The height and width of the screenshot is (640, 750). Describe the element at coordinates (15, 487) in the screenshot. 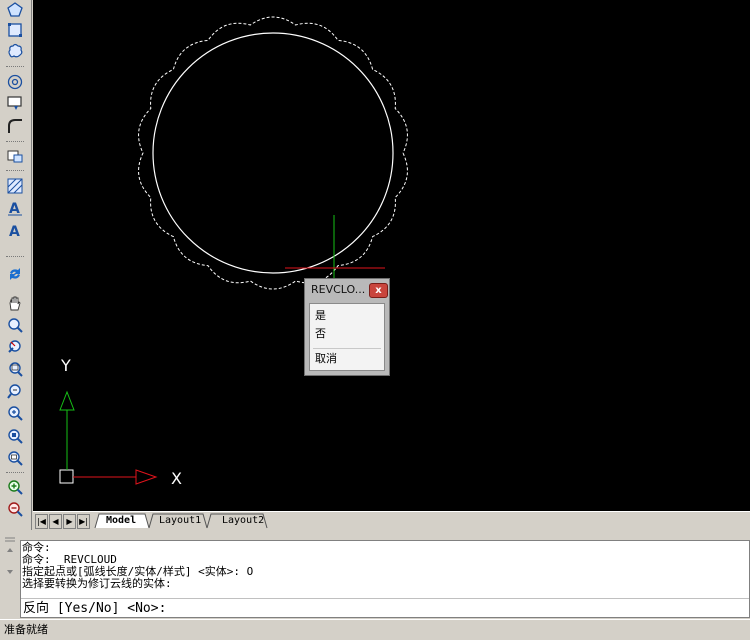

I see `zoom-in-icon` at that location.